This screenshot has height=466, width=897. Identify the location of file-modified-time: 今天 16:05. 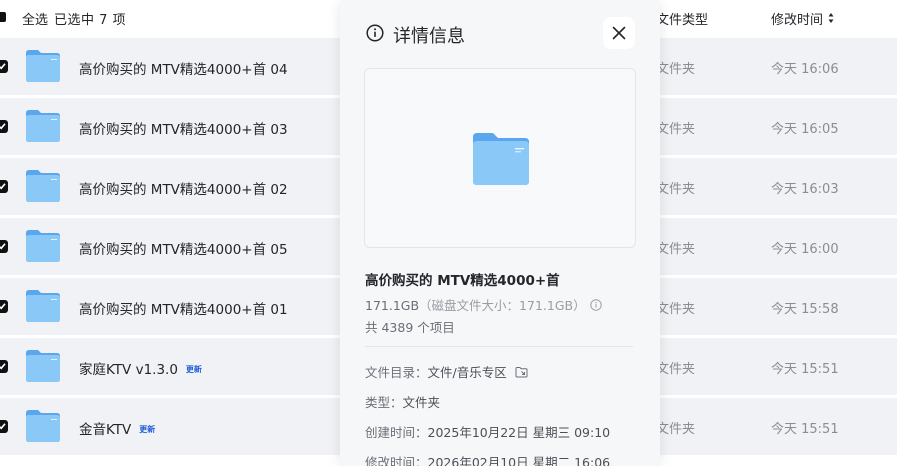
(805, 129).